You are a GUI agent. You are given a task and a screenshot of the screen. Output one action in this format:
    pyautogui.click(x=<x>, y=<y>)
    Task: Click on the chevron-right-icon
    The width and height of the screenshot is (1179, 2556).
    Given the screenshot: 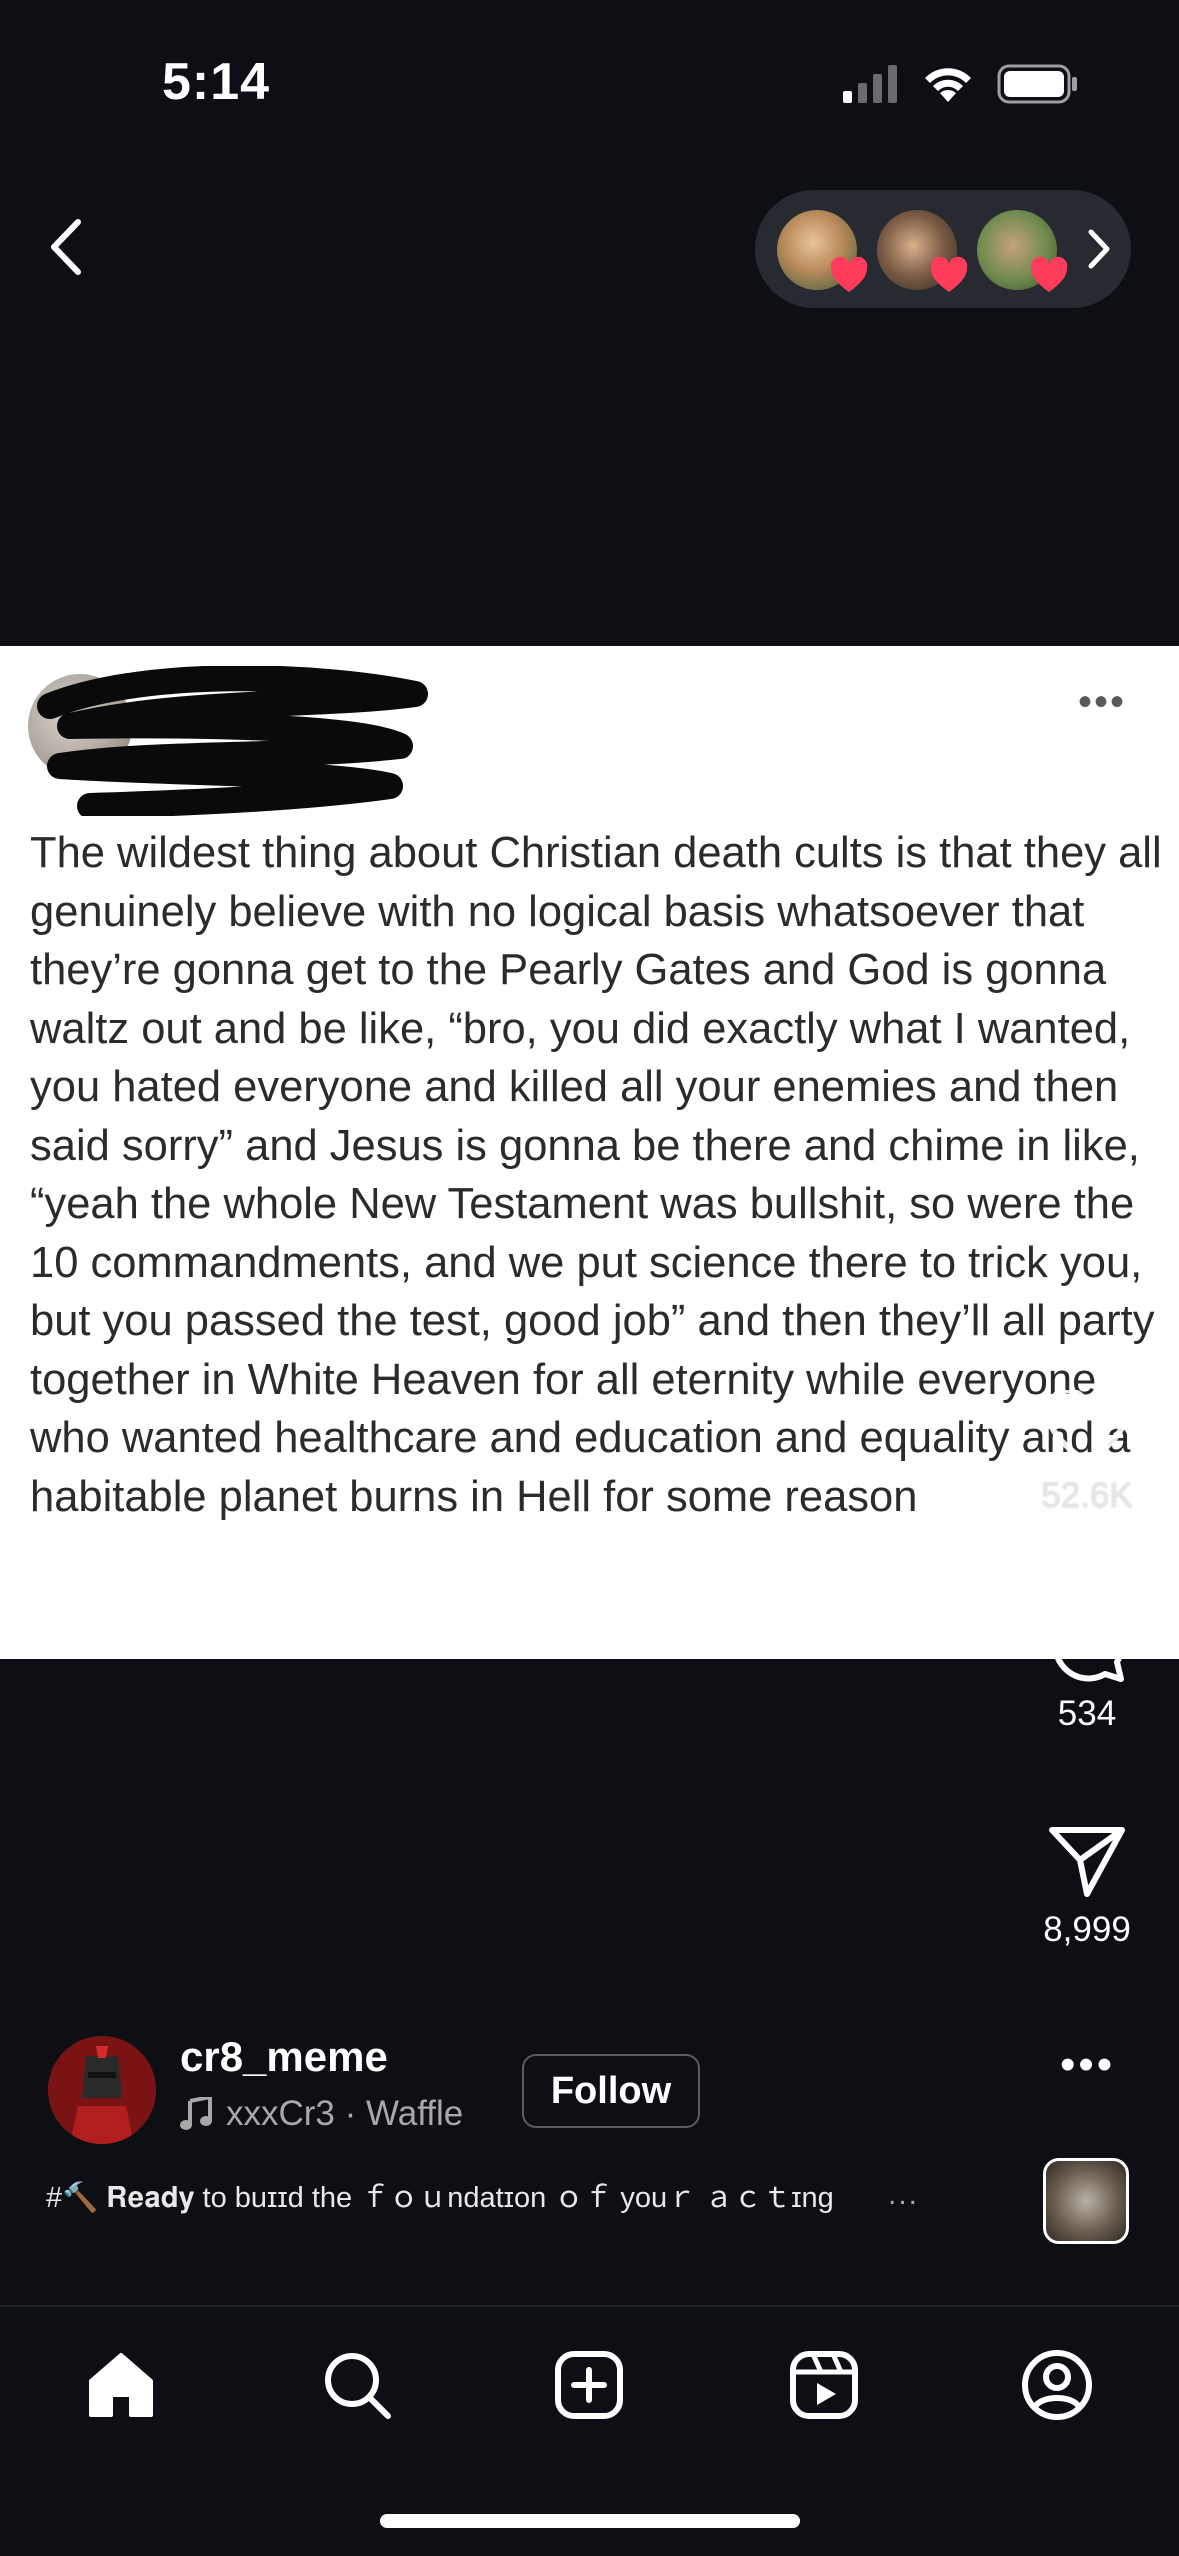 What is the action you would take?
    pyautogui.click(x=1099, y=249)
    